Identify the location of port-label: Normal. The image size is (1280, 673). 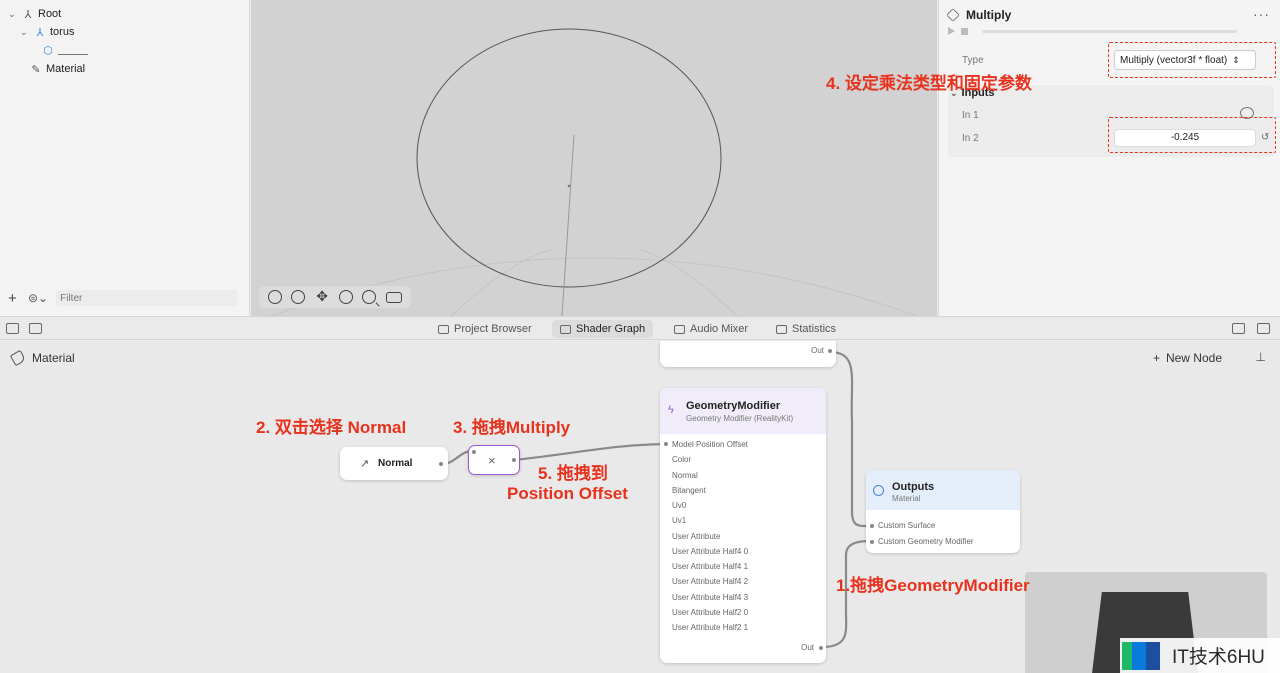
(685, 475).